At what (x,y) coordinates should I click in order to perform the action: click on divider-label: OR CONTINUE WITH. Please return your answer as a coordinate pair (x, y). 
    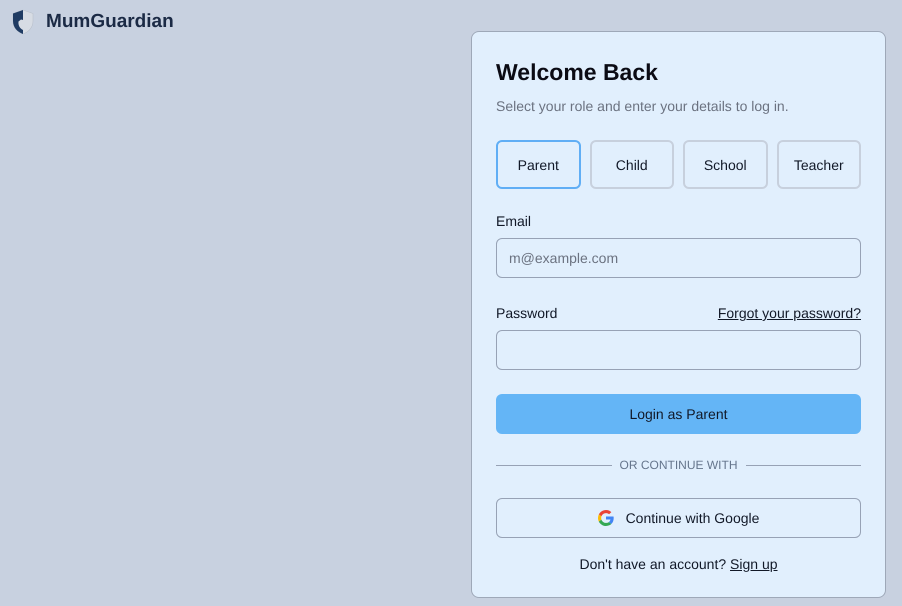
    Looking at the image, I should click on (679, 465).